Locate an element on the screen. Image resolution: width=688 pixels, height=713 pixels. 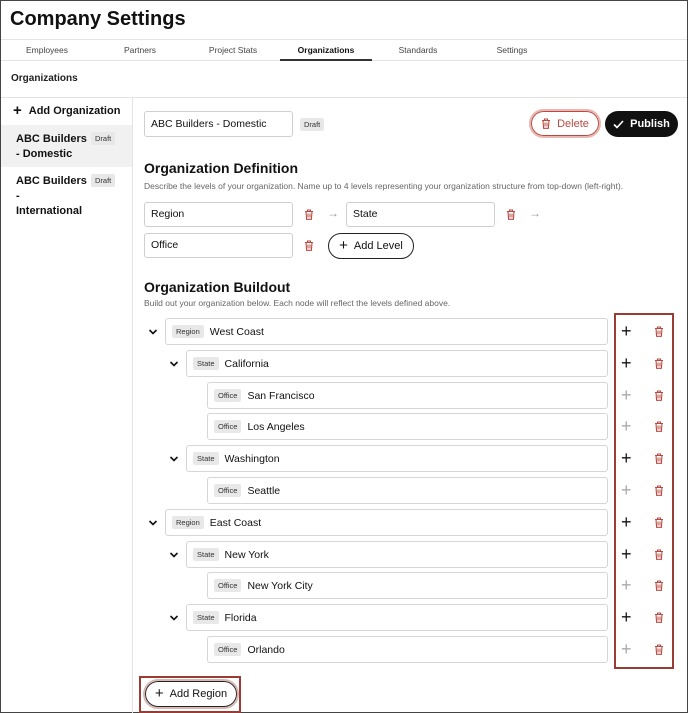
sidebar-item-abc-domestic: ABC Builders - Domestic Draft is located at coordinates (66, 146).